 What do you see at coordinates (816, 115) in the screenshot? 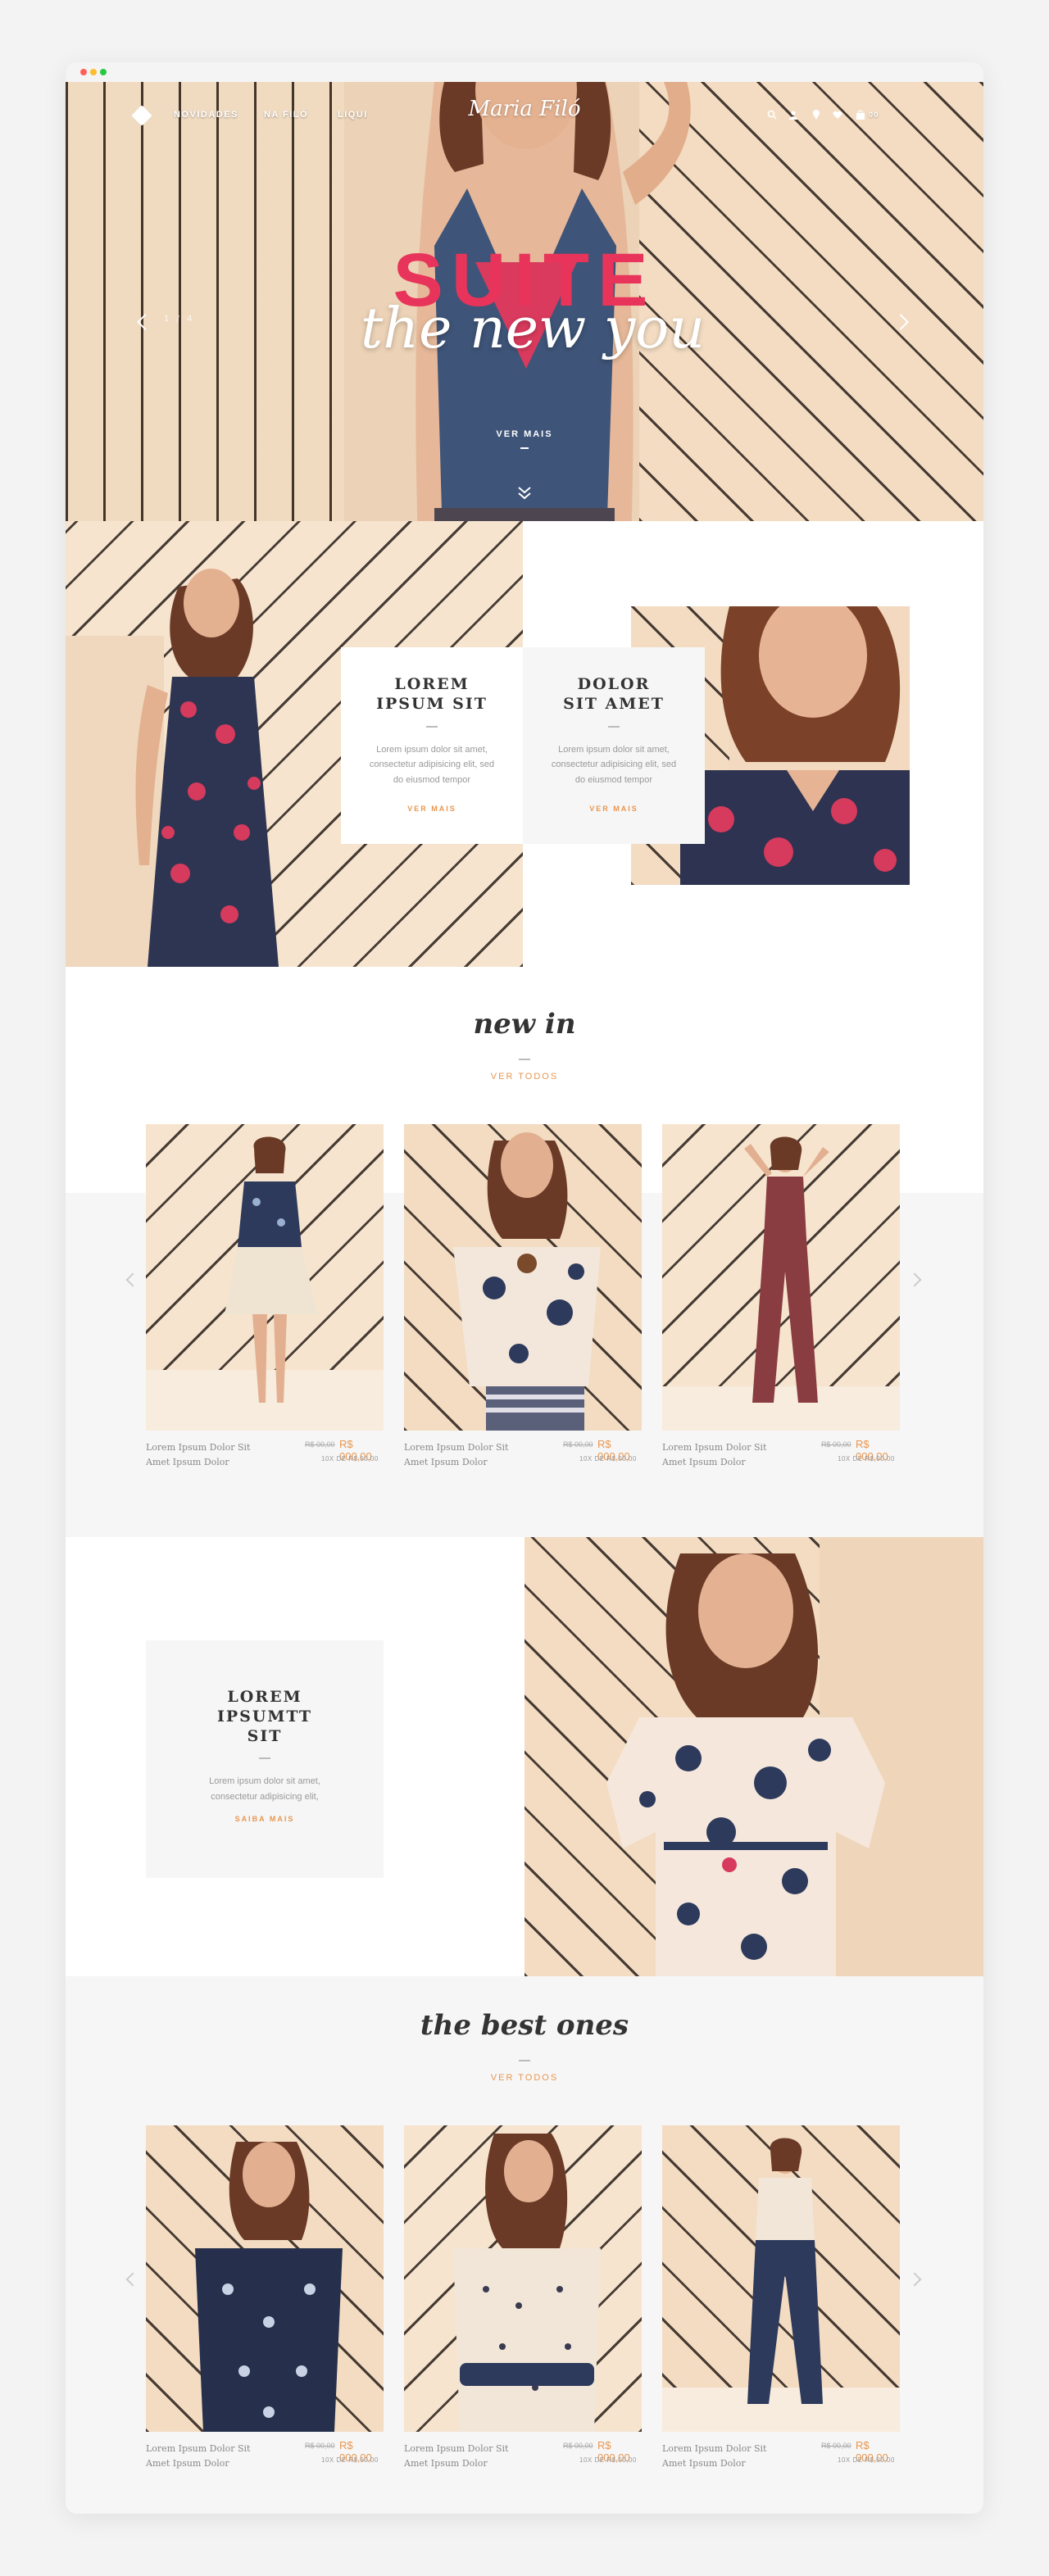
I see `location-icon` at bounding box center [816, 115].